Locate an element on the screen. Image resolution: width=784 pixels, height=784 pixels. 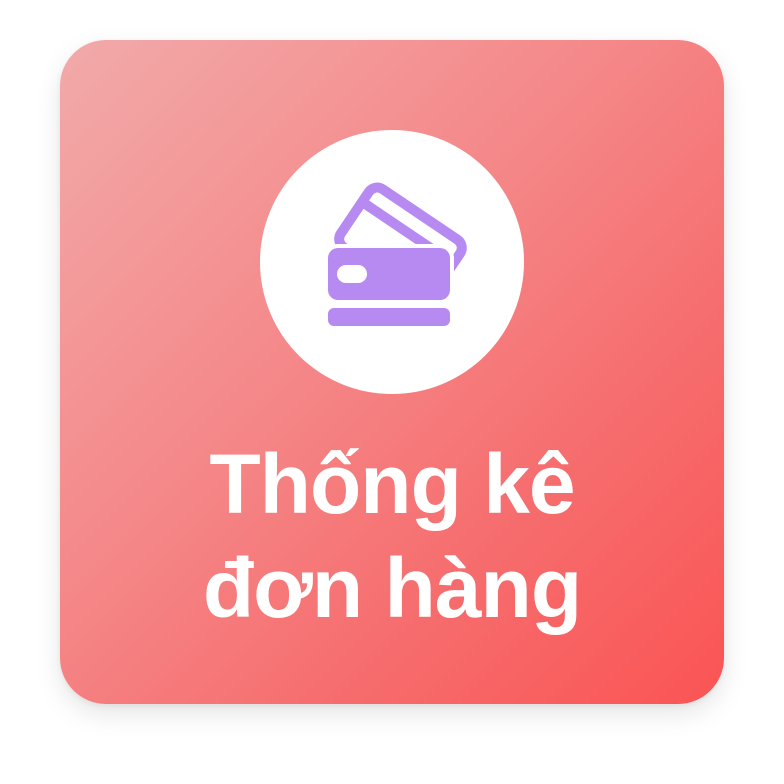
tile-title-line2: đơn hàng is located at coordinates (392, 588).